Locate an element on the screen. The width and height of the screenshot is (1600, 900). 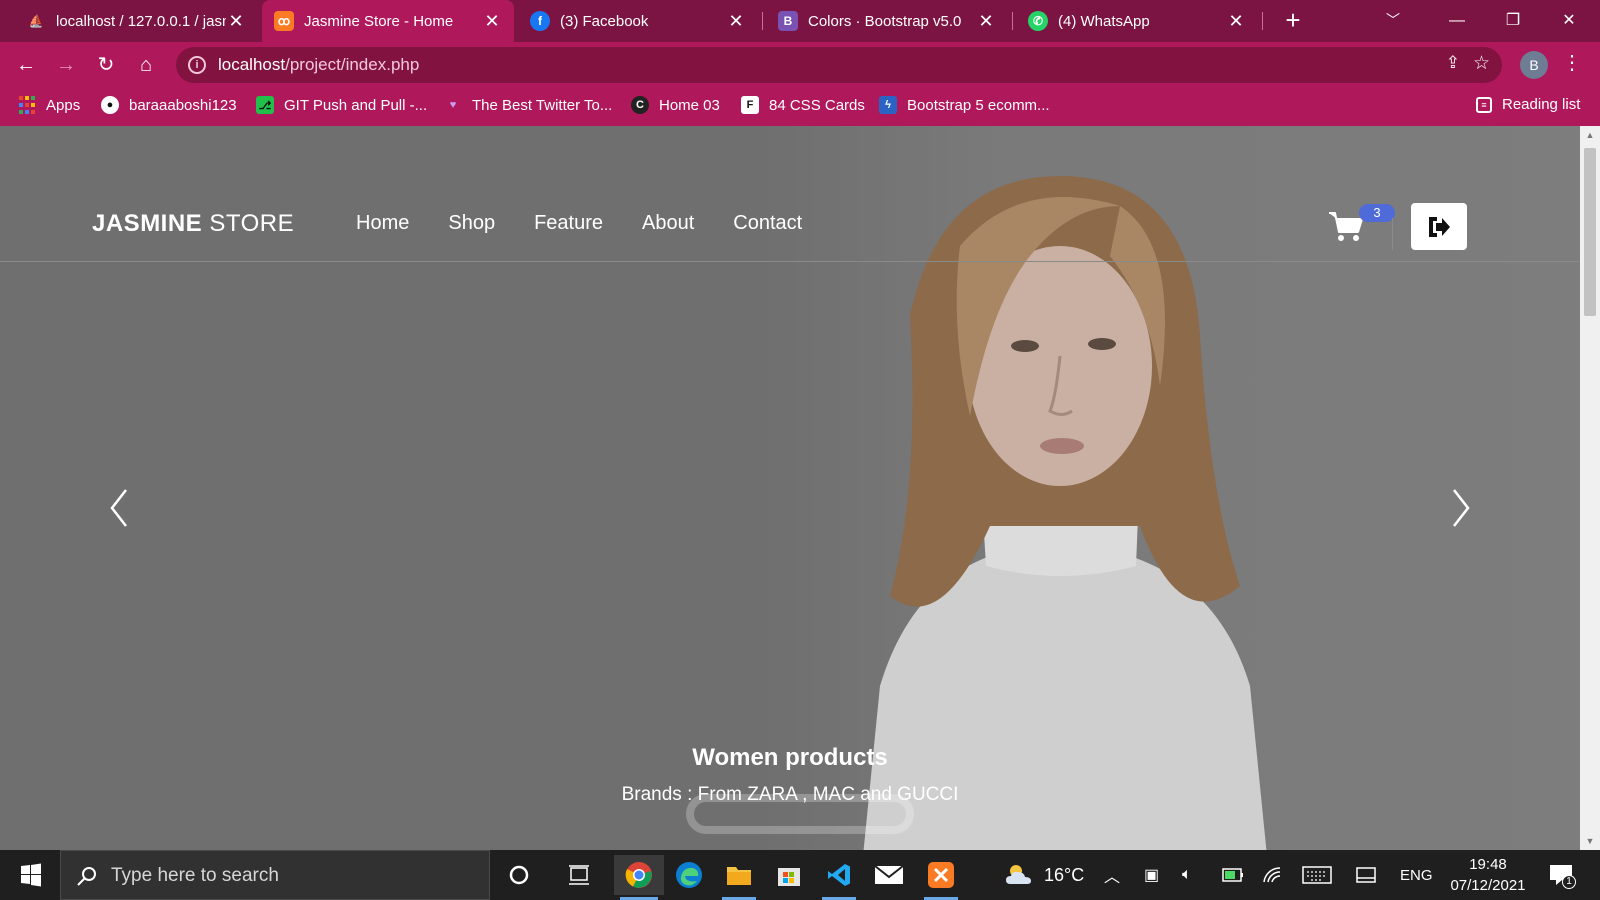
site-info-icon: i is located at coordinates (197, 65).